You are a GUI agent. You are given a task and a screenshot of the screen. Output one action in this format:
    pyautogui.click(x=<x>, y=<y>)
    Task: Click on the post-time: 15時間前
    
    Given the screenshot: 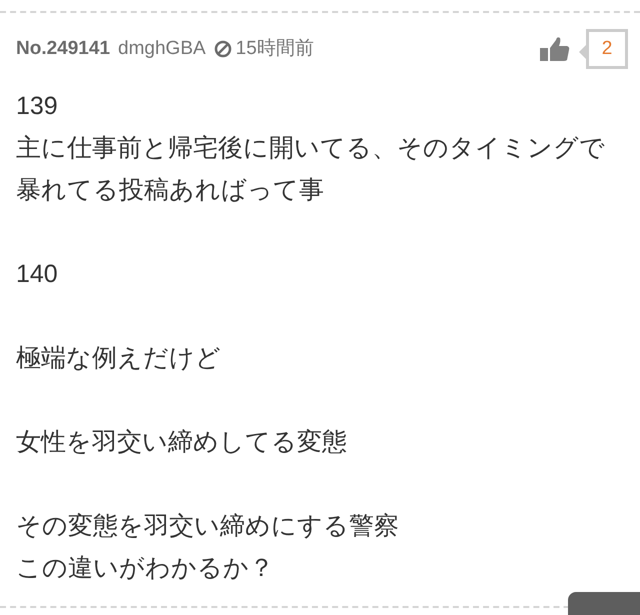 What is the action you would take?
    pyautogui.click(x=275, y=48)
    